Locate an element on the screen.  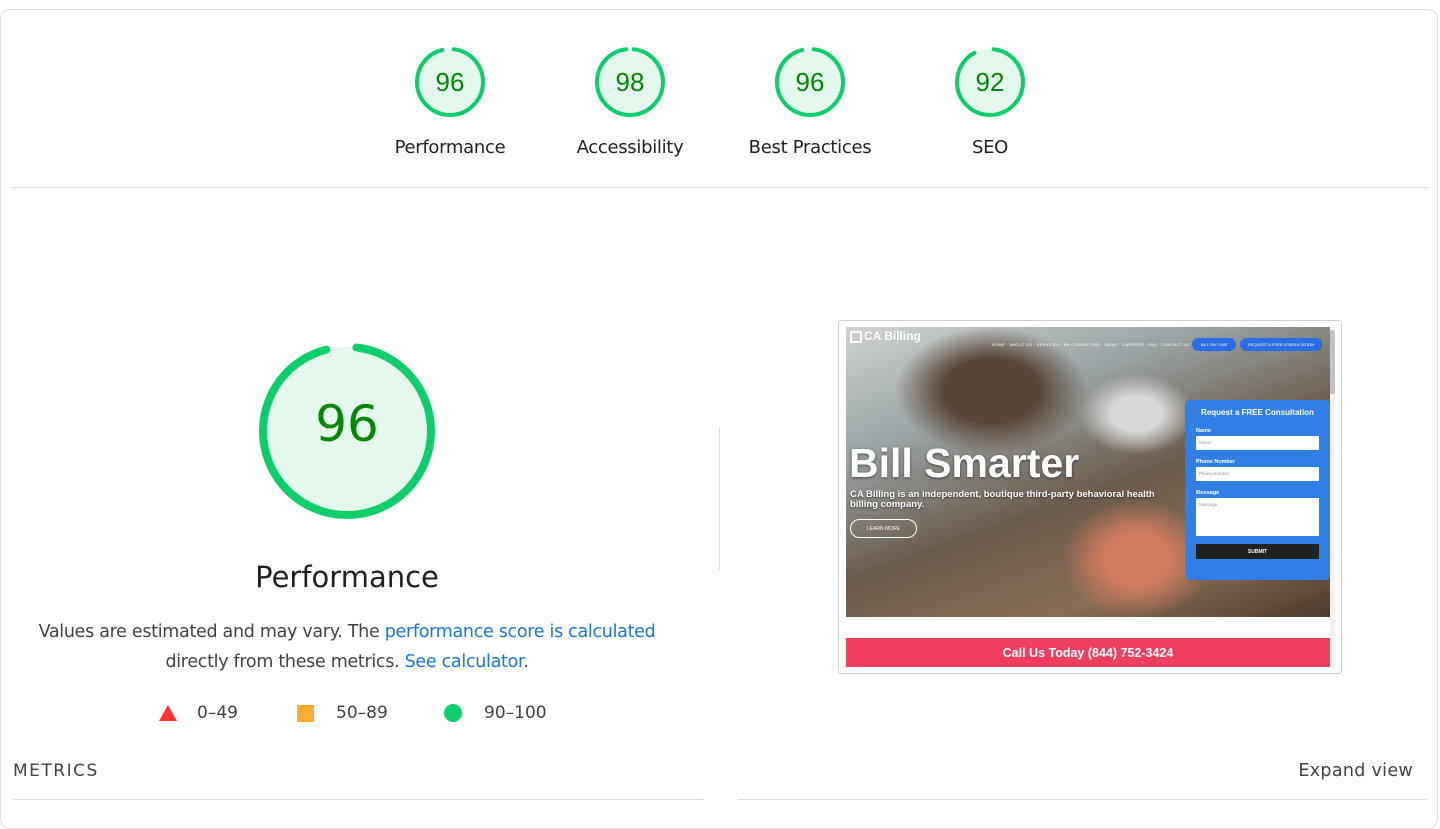
learn-more-button: LEARN MORE is located at coordinates (883, 528).